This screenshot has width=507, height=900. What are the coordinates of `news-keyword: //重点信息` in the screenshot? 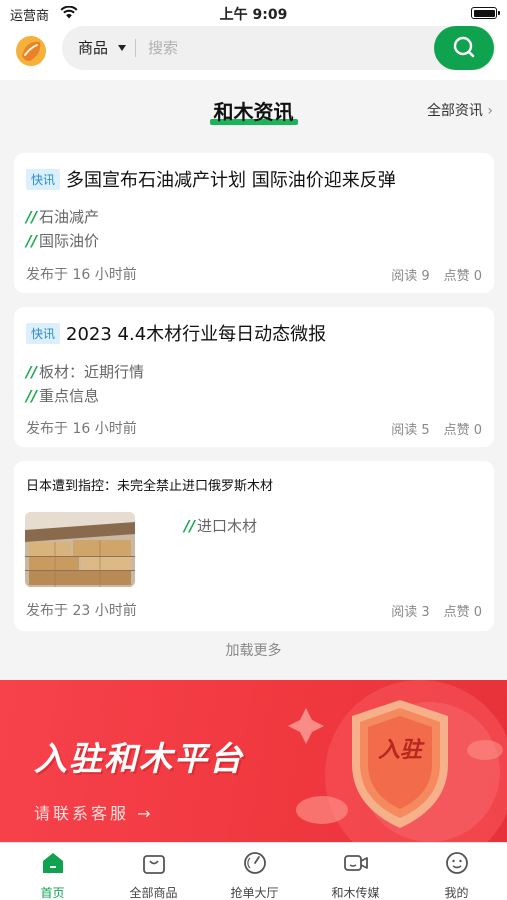 It's located at (62, 395).